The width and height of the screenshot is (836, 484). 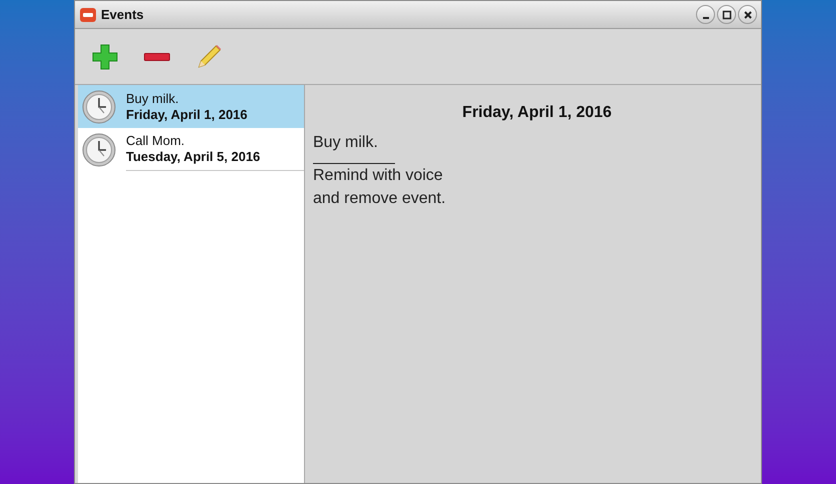 What do you see at coordinates (157, 56) in the screenshot?
I see `minus-icon` at bounding box center [157, 56].